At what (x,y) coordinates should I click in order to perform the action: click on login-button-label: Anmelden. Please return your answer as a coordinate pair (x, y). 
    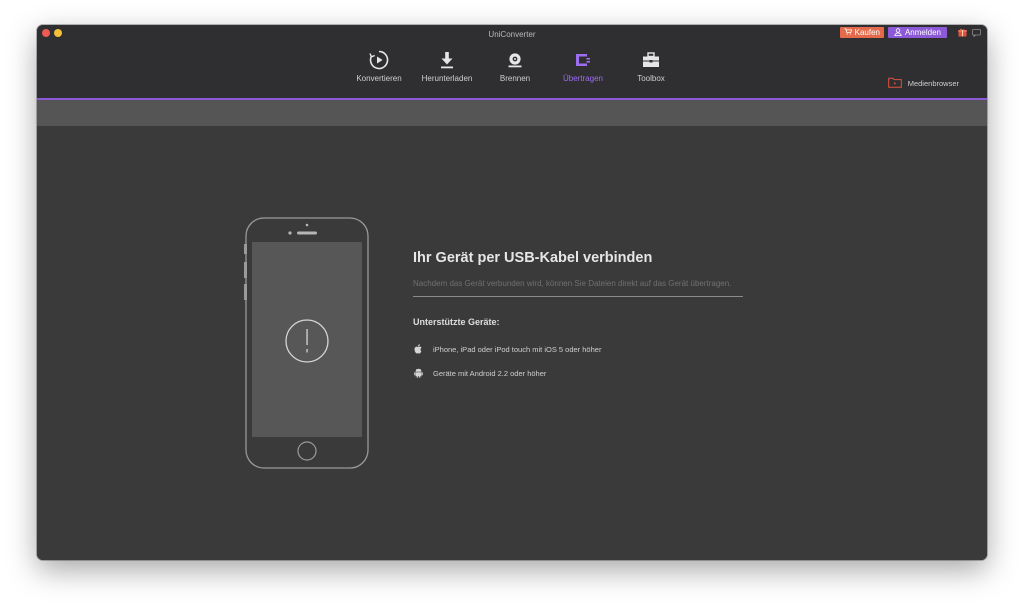
    Looking at the image, I should click on (922, 32).